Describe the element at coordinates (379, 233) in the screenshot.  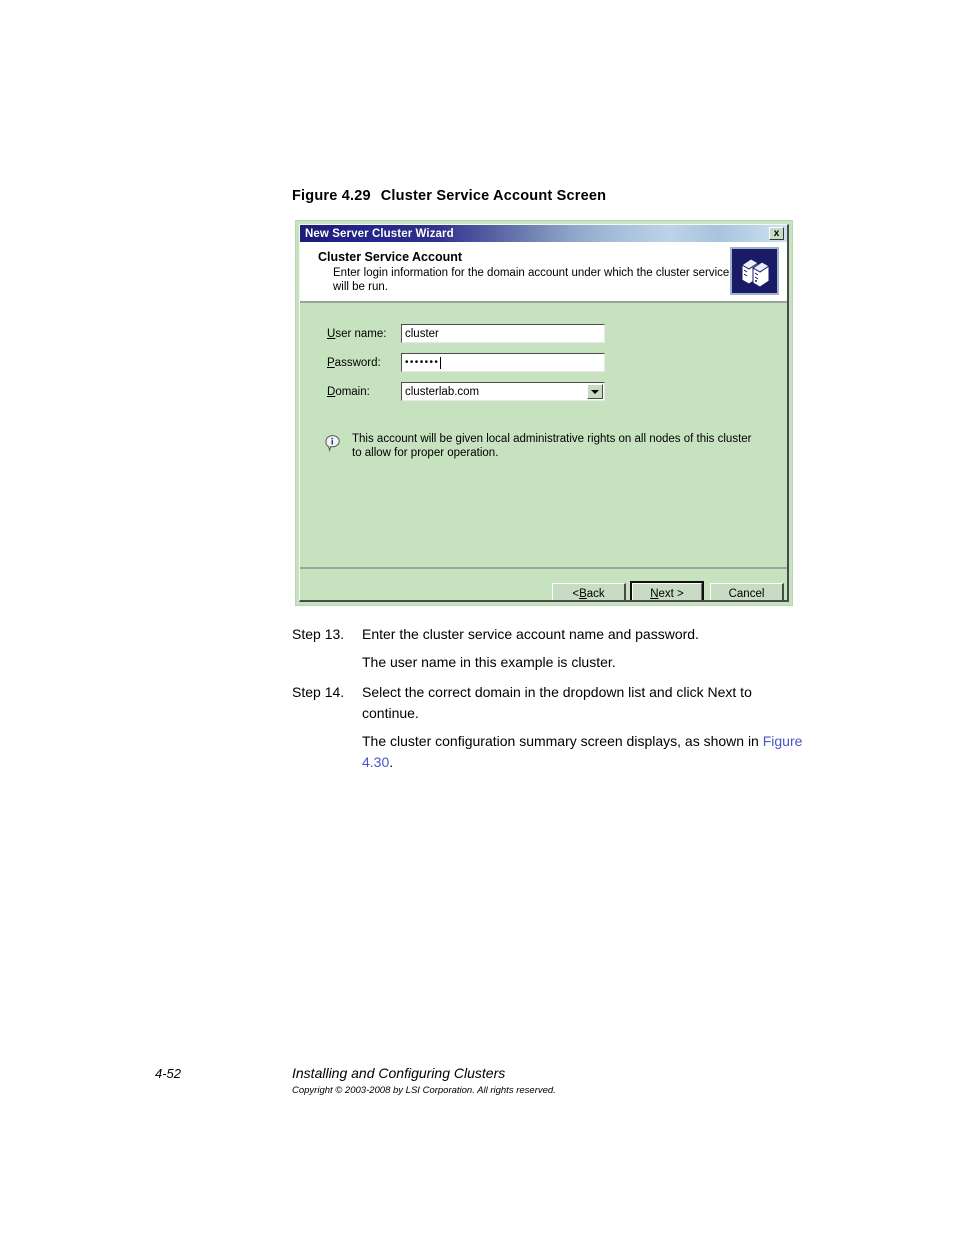
I see `dialog-title: New Server Cluster Wizard` at that location.